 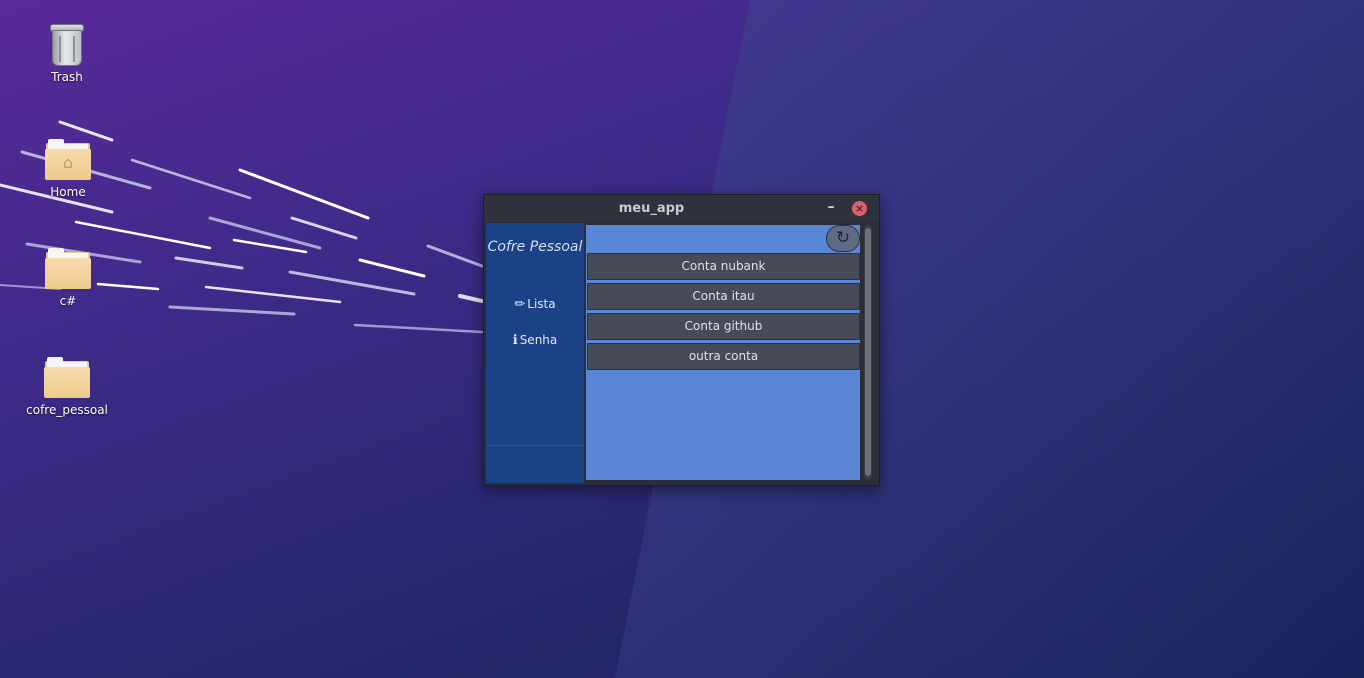 I want to click on sidebar-item-senha: ℹ Senha, so click(x=535, y=340).